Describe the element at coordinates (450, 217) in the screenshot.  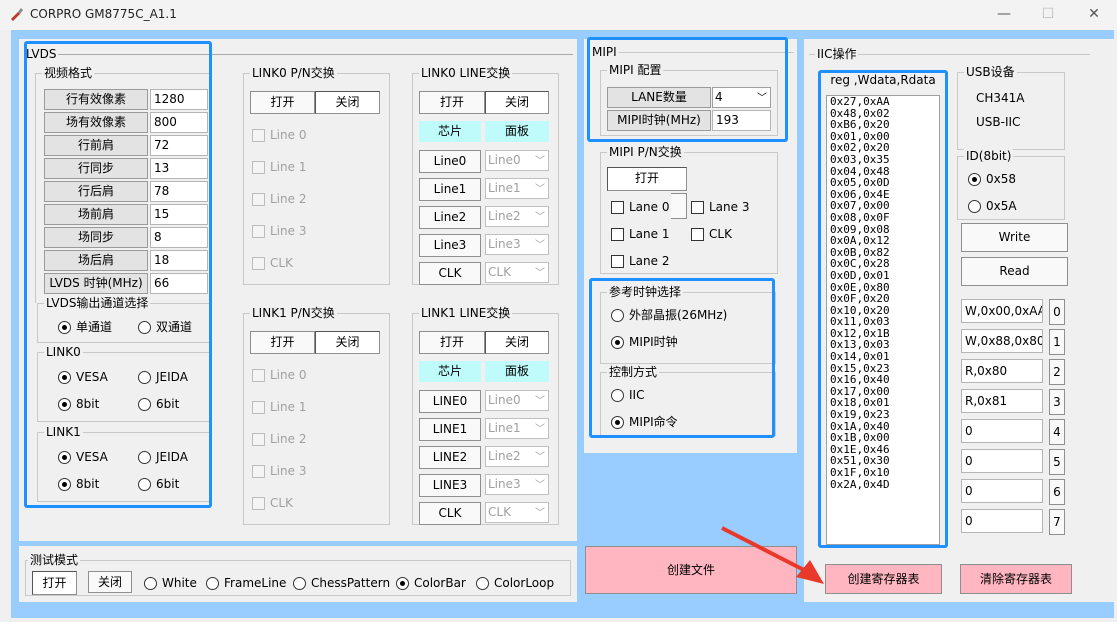
I see `chip-line-button: Line2` at that location.